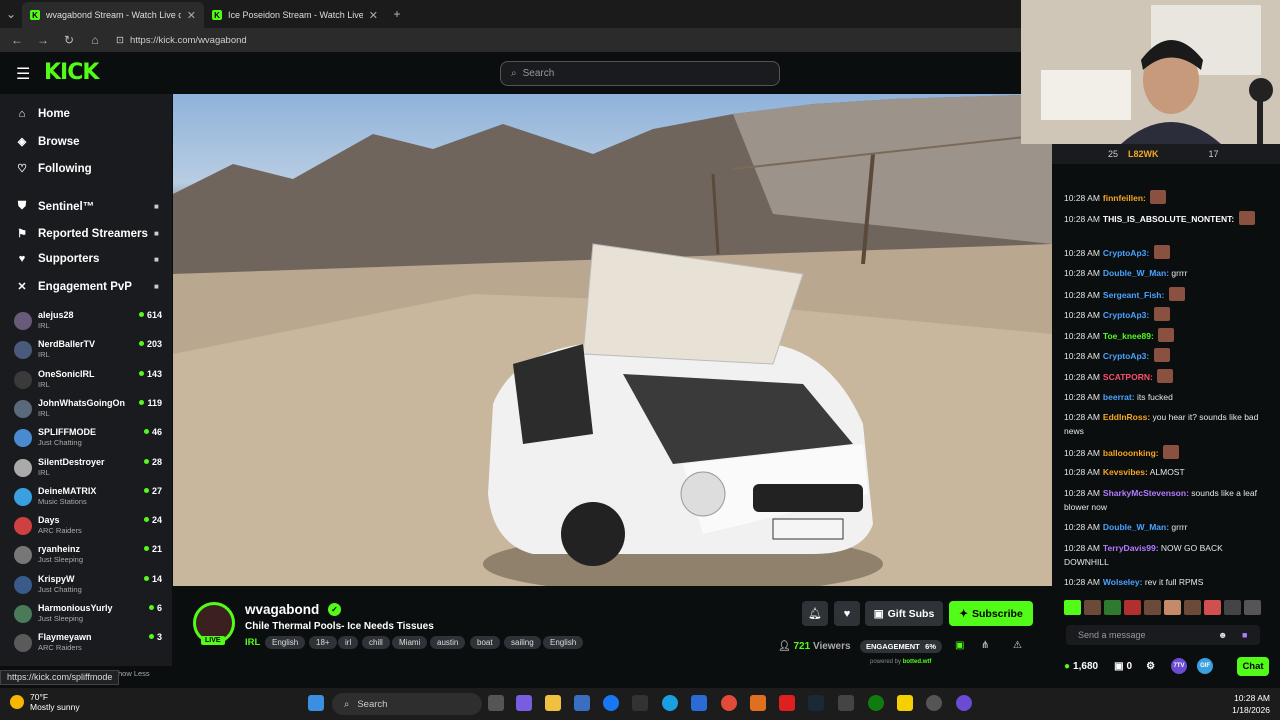 This screenshot has width=1280, height=720. Describe the element at coordinates (815, 613) in the screenshot. I see `notification-bell-icon: 🔔︎` at that location.